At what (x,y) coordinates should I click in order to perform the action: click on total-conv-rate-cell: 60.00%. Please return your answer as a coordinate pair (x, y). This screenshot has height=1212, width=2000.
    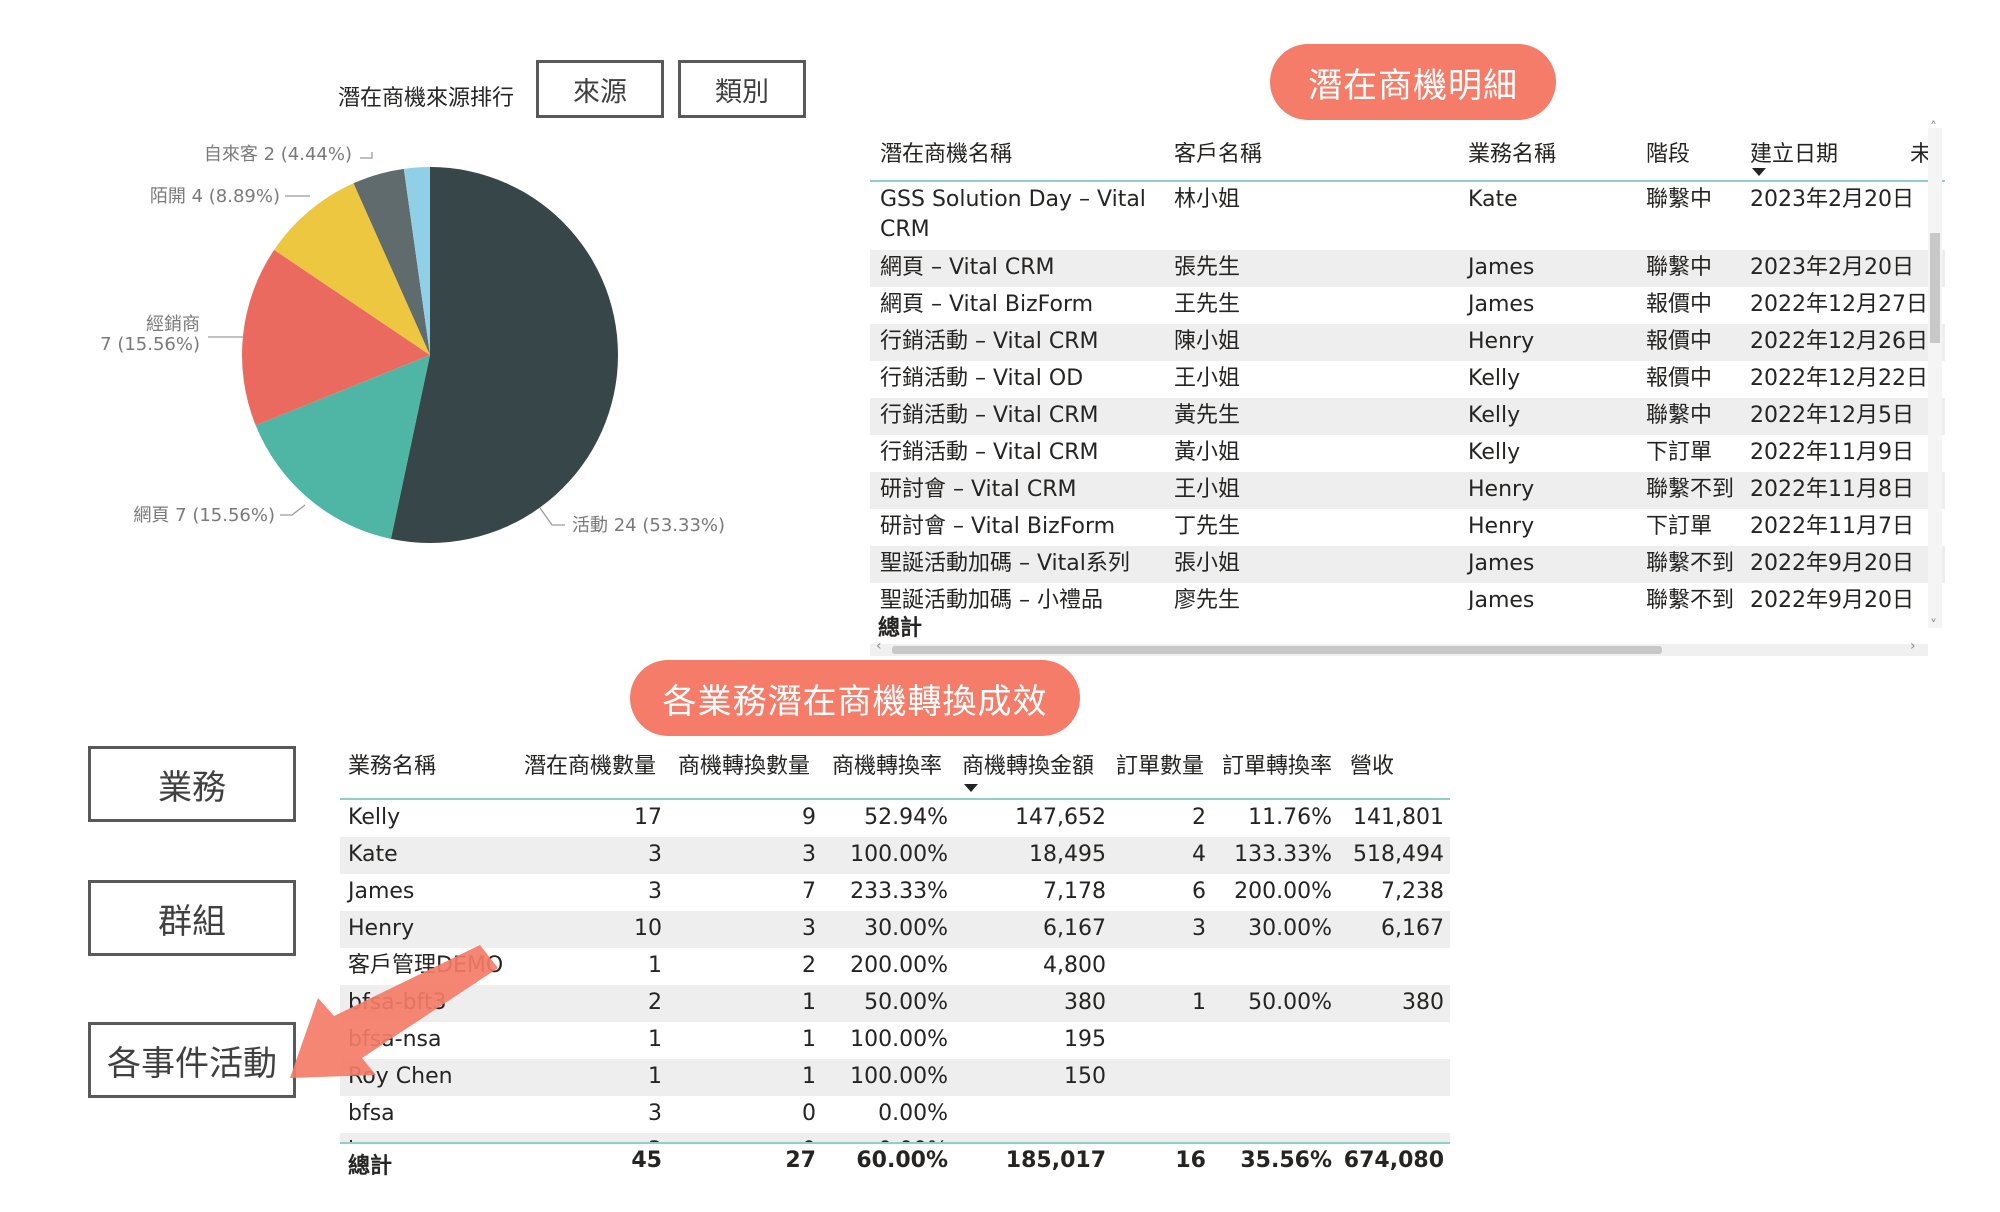
    Looking at the image, I should click on (902, 1160).